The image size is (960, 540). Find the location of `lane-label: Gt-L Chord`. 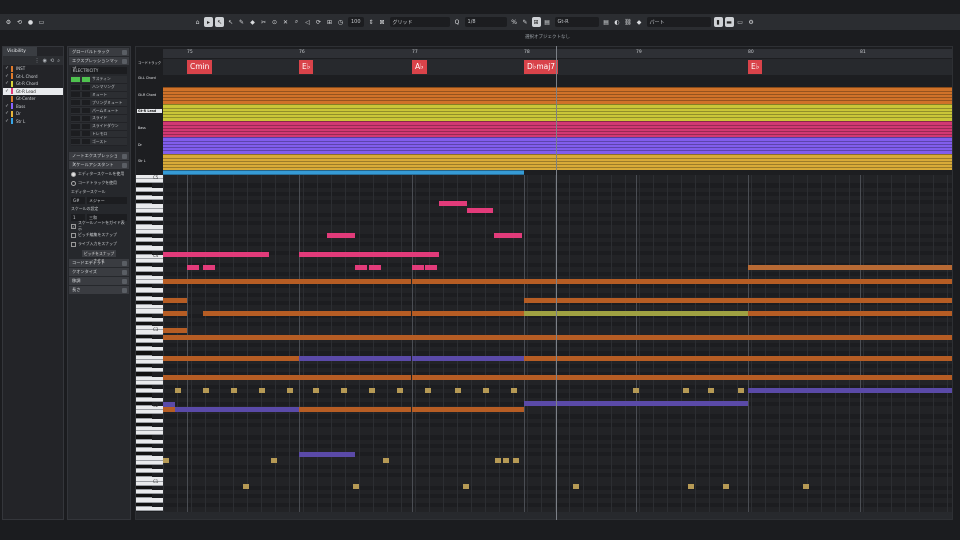

lane-label: Gt-L Chord is located at coordinates (149, 78).